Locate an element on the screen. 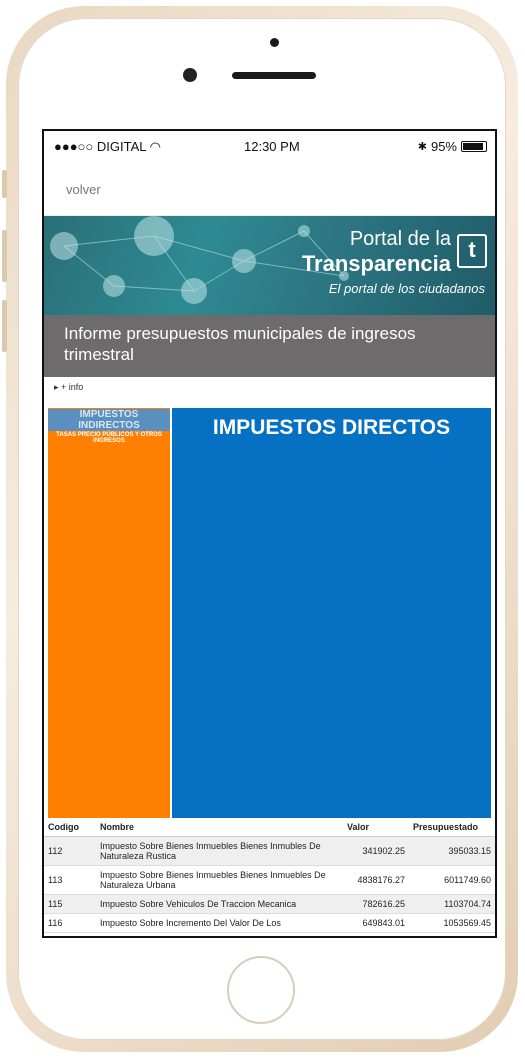 This screenshot has height=1059, width=525. status-bar: ●●●○○ DIGITAL ◠ 12:30 PM ✱ 95% is located at coordinates (269, 148).